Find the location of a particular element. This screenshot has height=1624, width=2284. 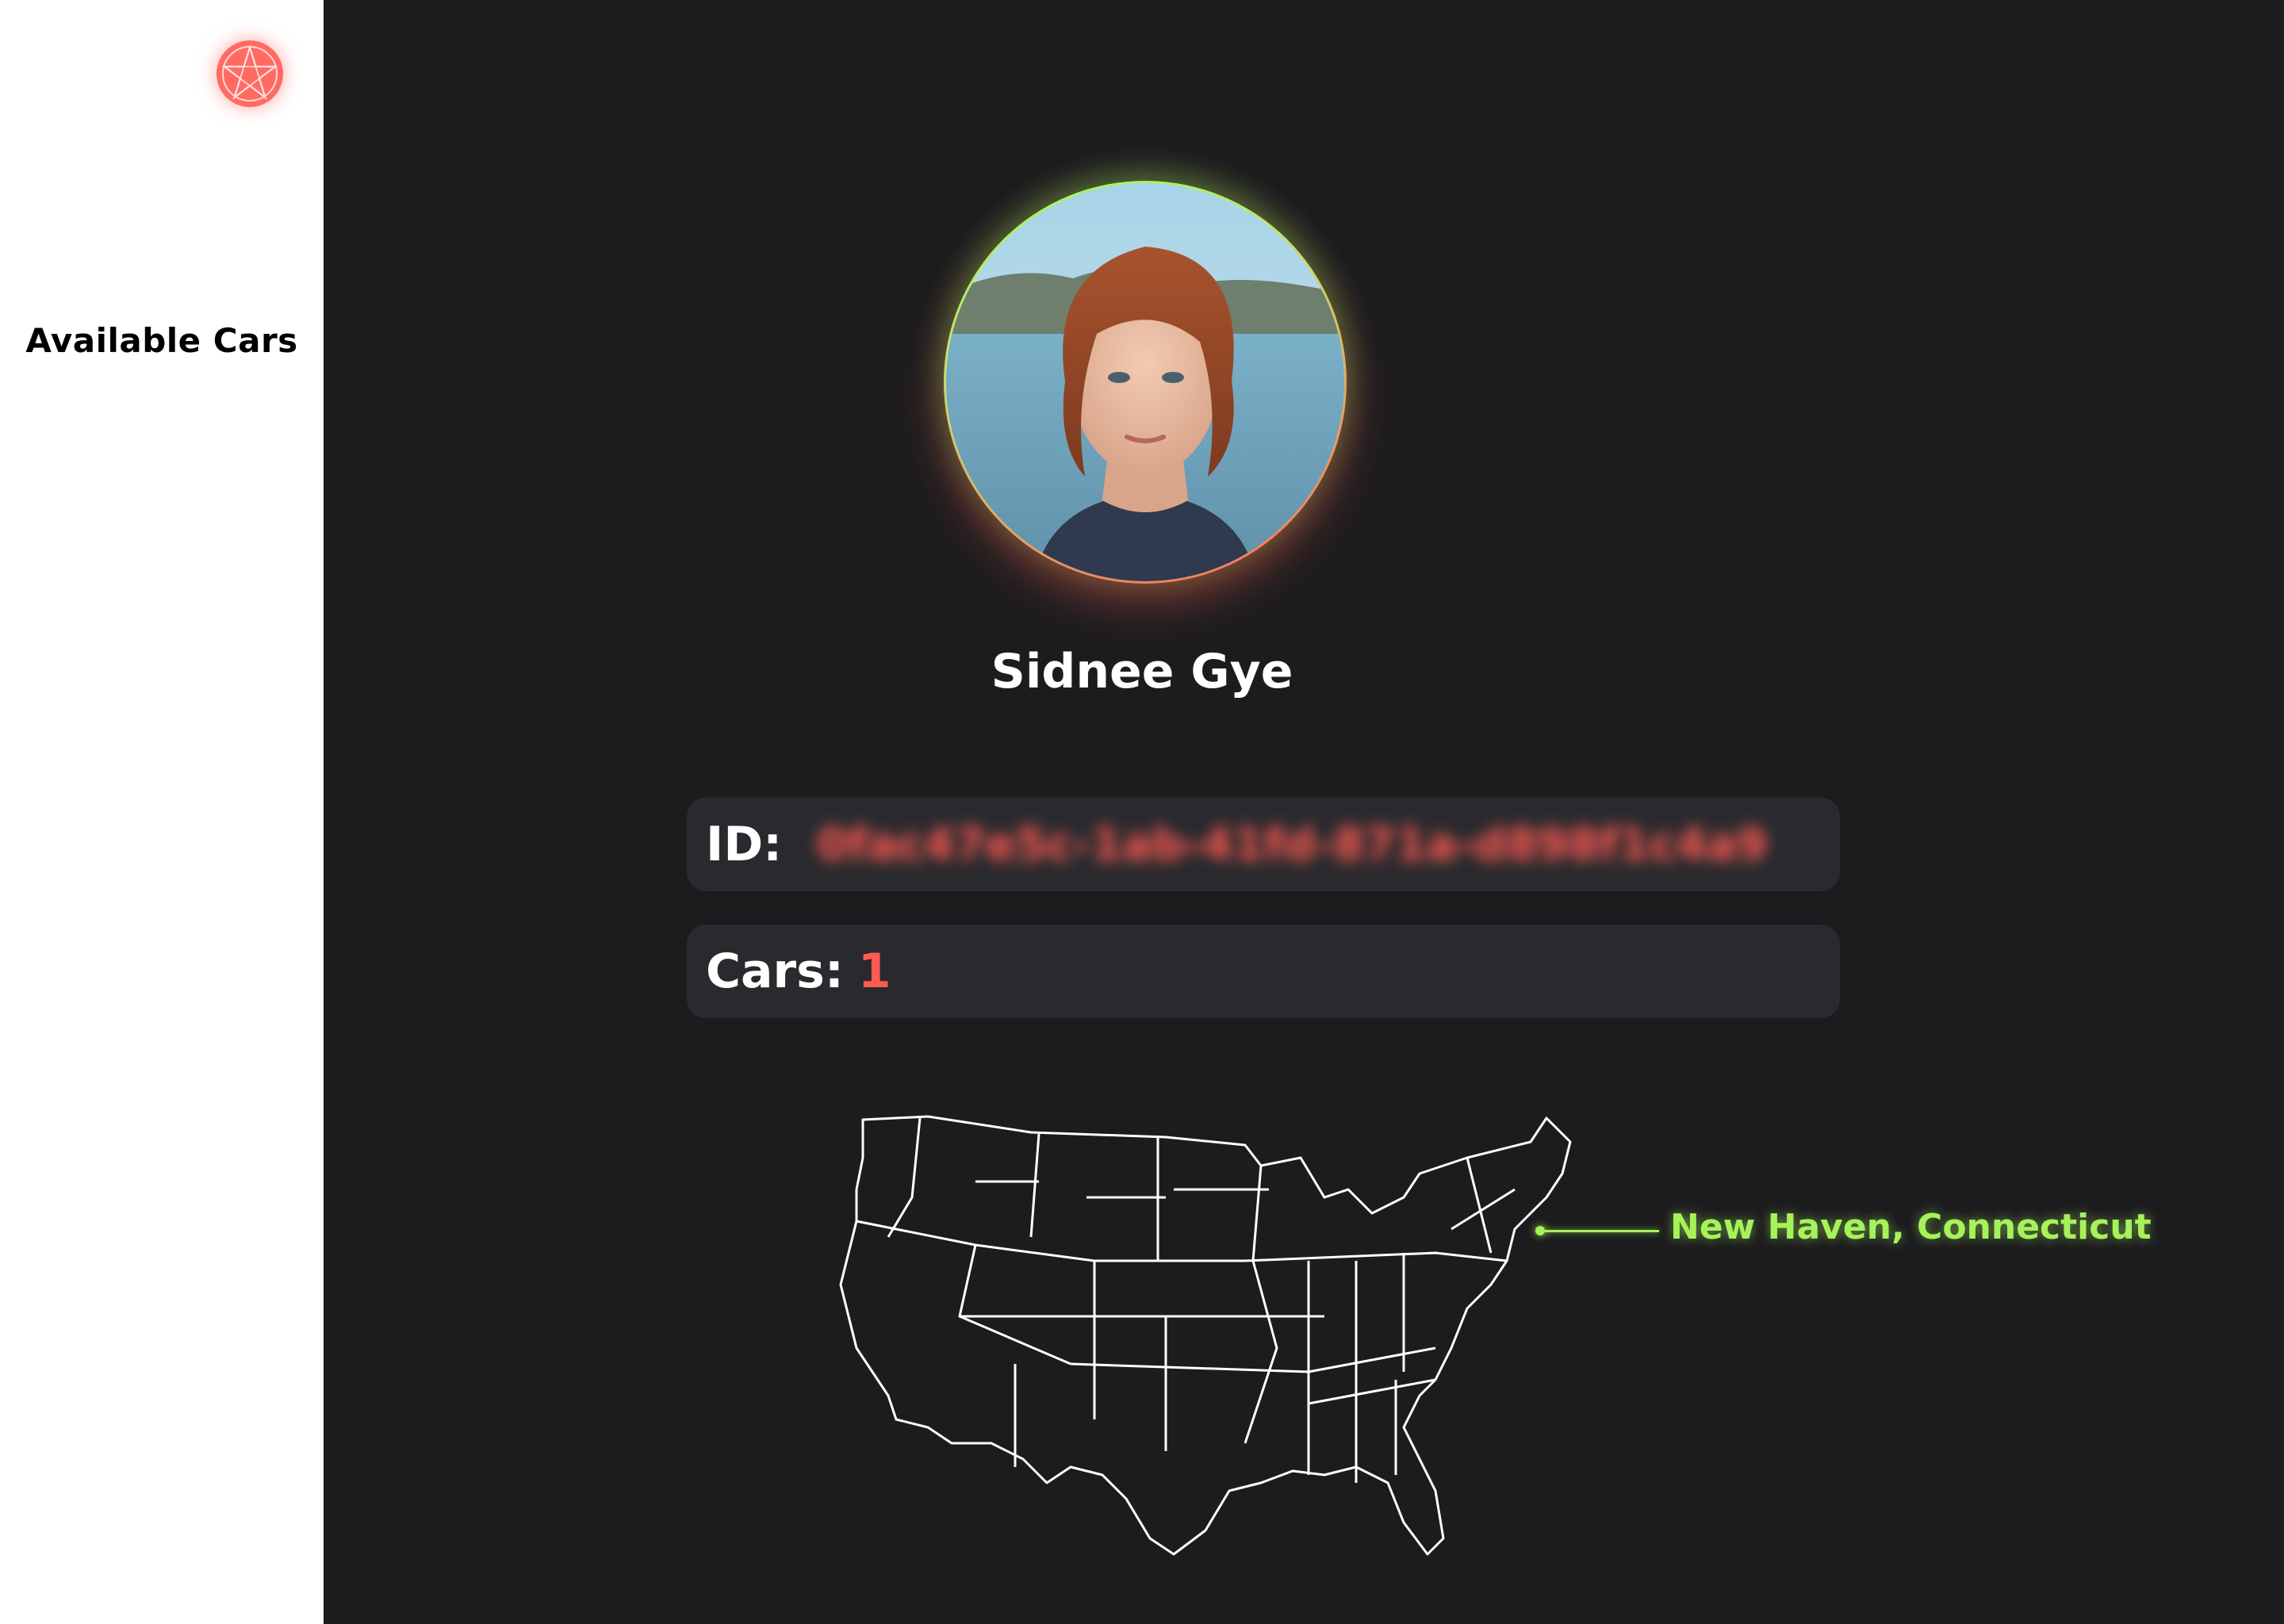

us-map is located at coordinates (1221, 1340).